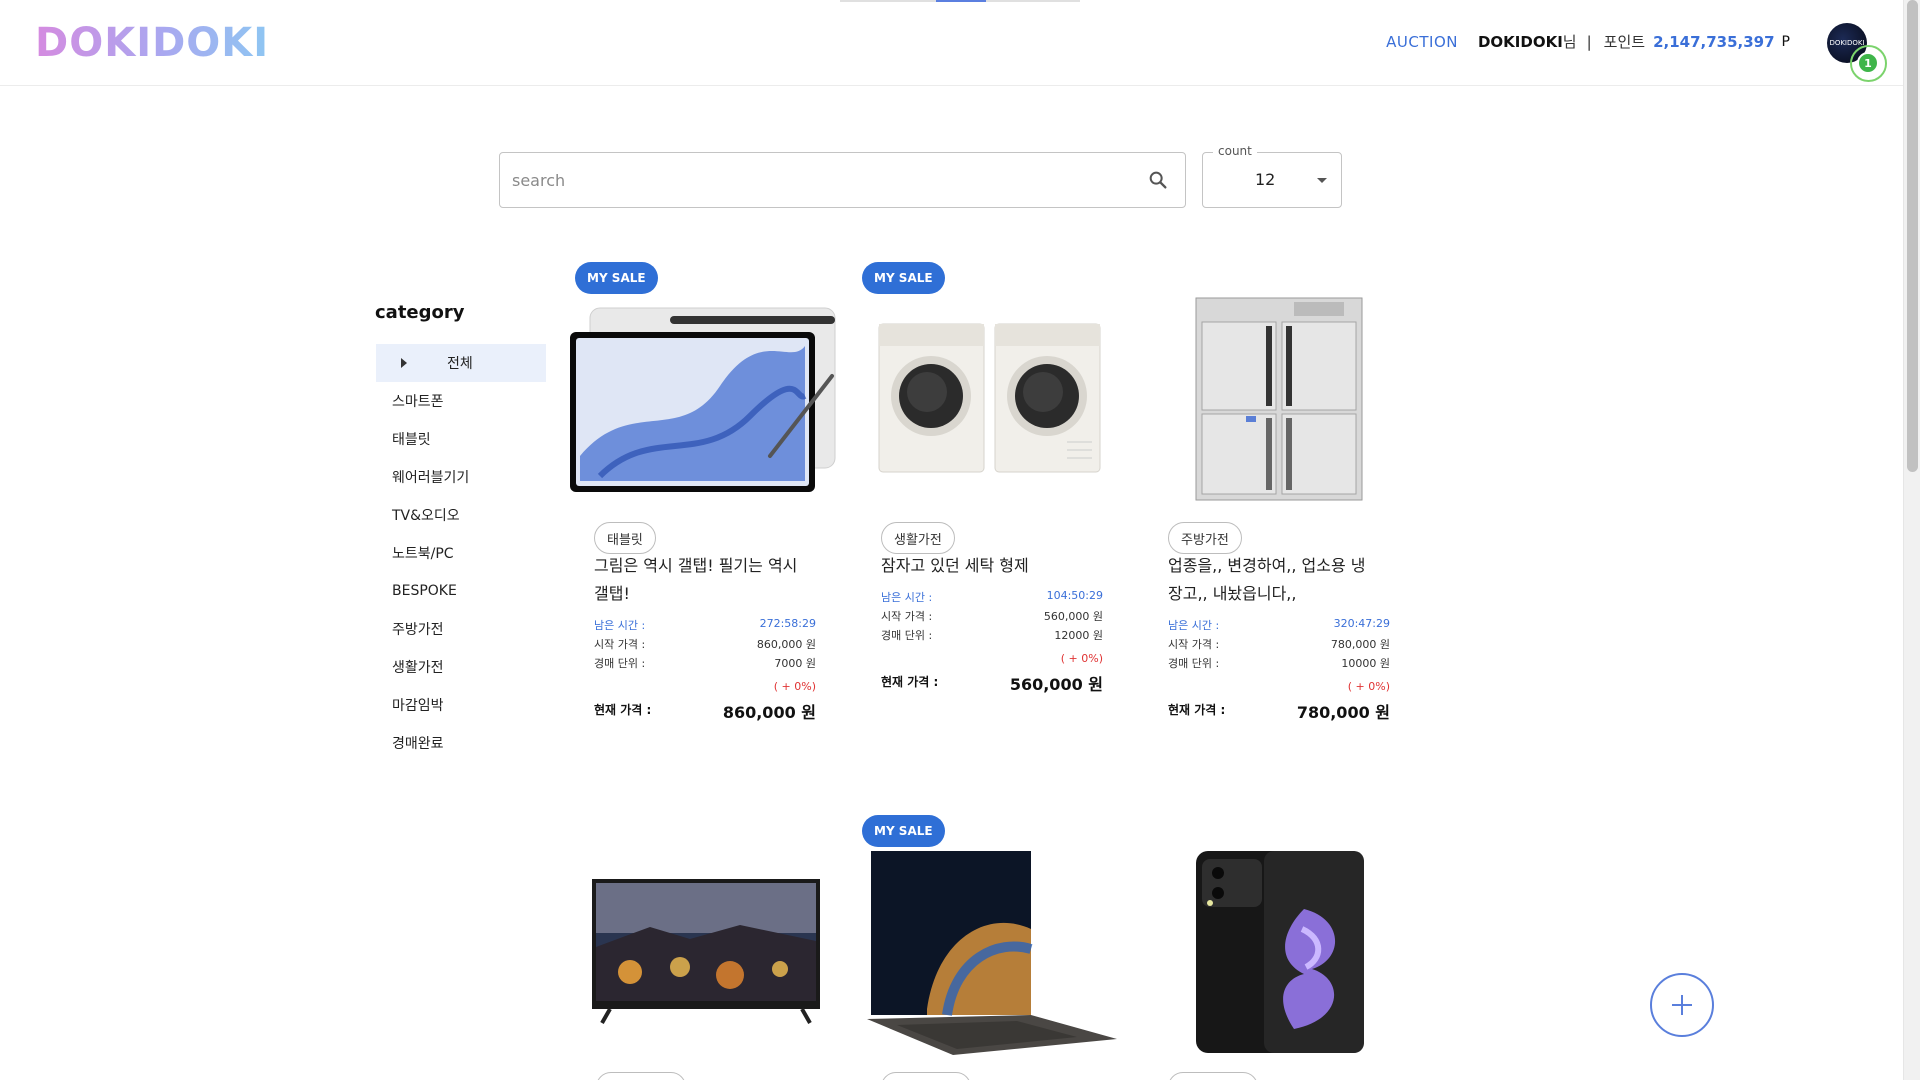  What do you see at coordinates (1279, 664) in the screenshot?
I see `bid-unit-row: 경매 단위 : 10000 원` at bounding box center [1279, 664].